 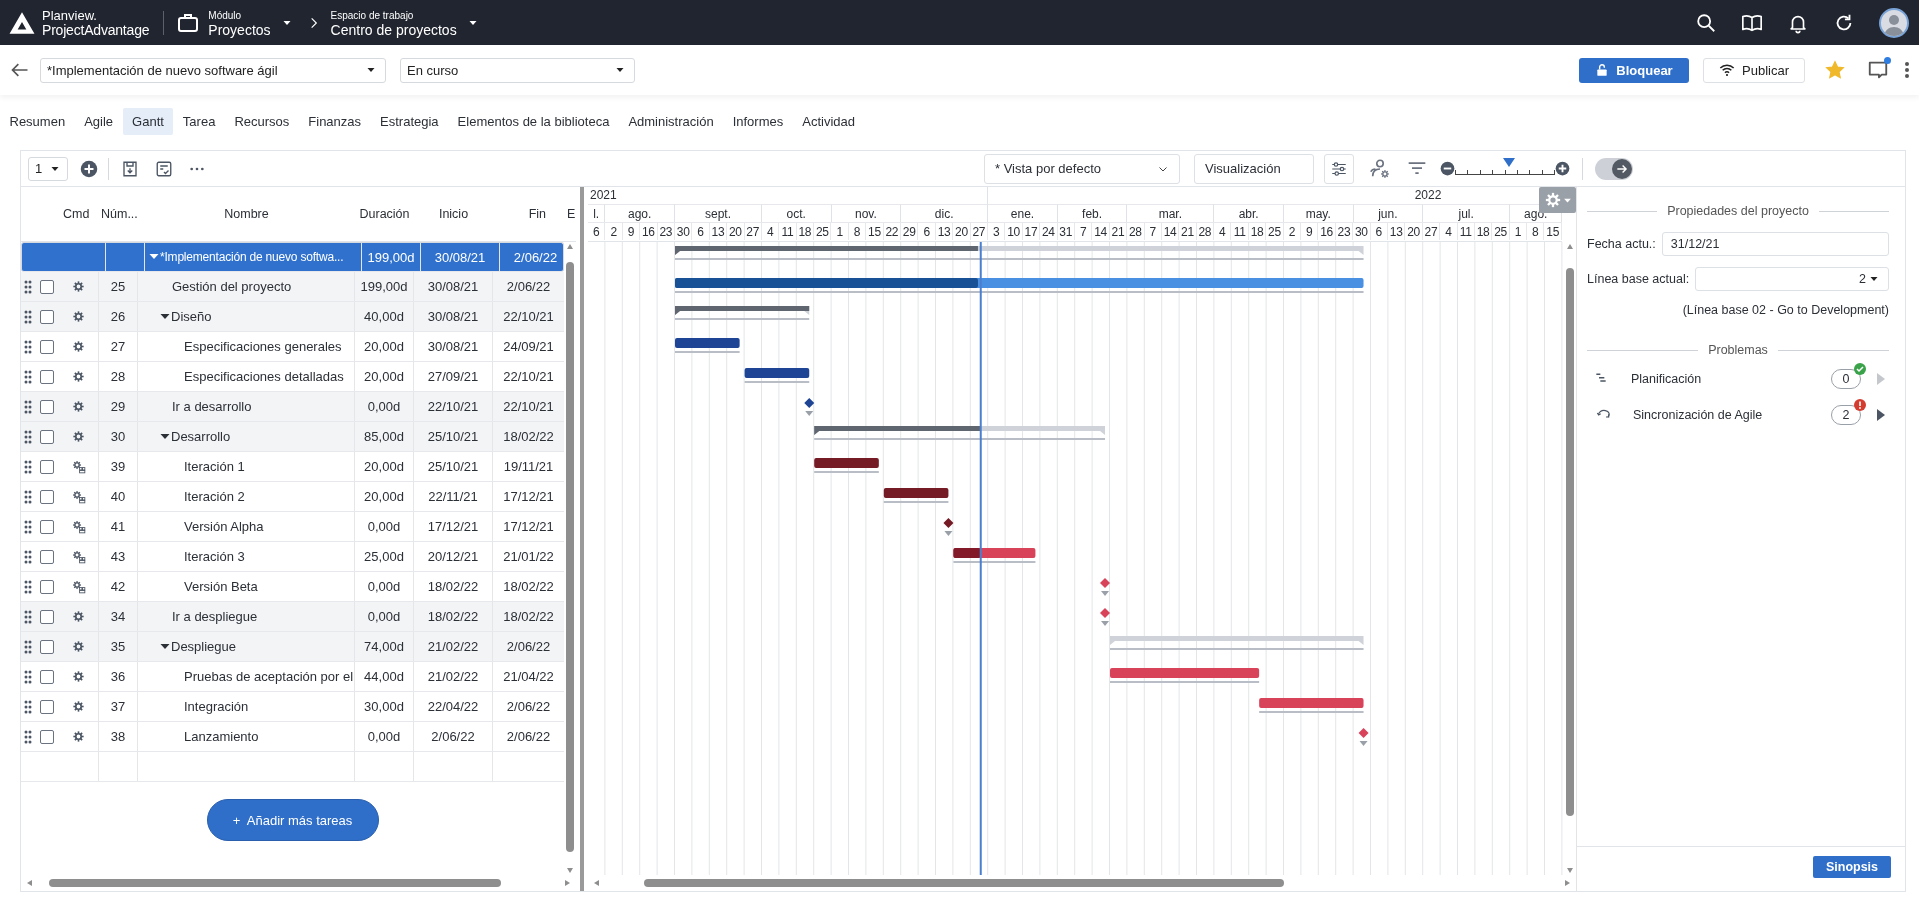 What do you see at coordinates (758, 121) in the screenshot?
I see `tab: Informes` at bounding box center [758, 121].